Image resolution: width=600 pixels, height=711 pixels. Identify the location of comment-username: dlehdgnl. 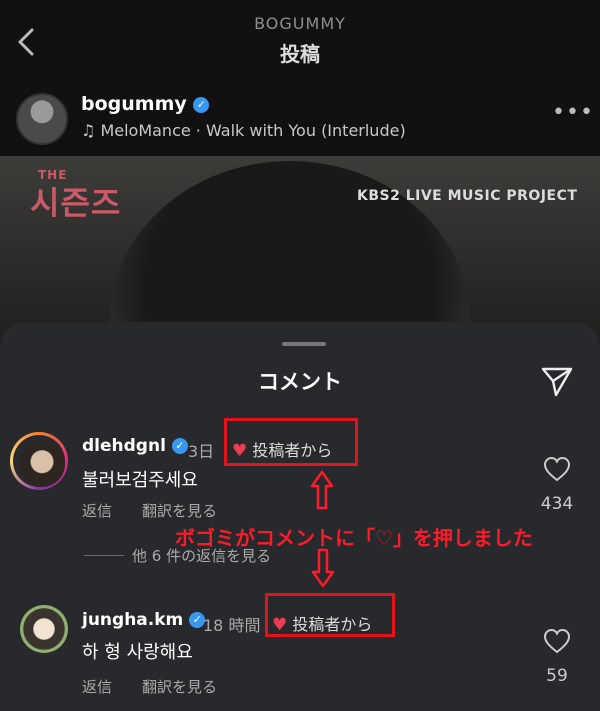
(124, 446).